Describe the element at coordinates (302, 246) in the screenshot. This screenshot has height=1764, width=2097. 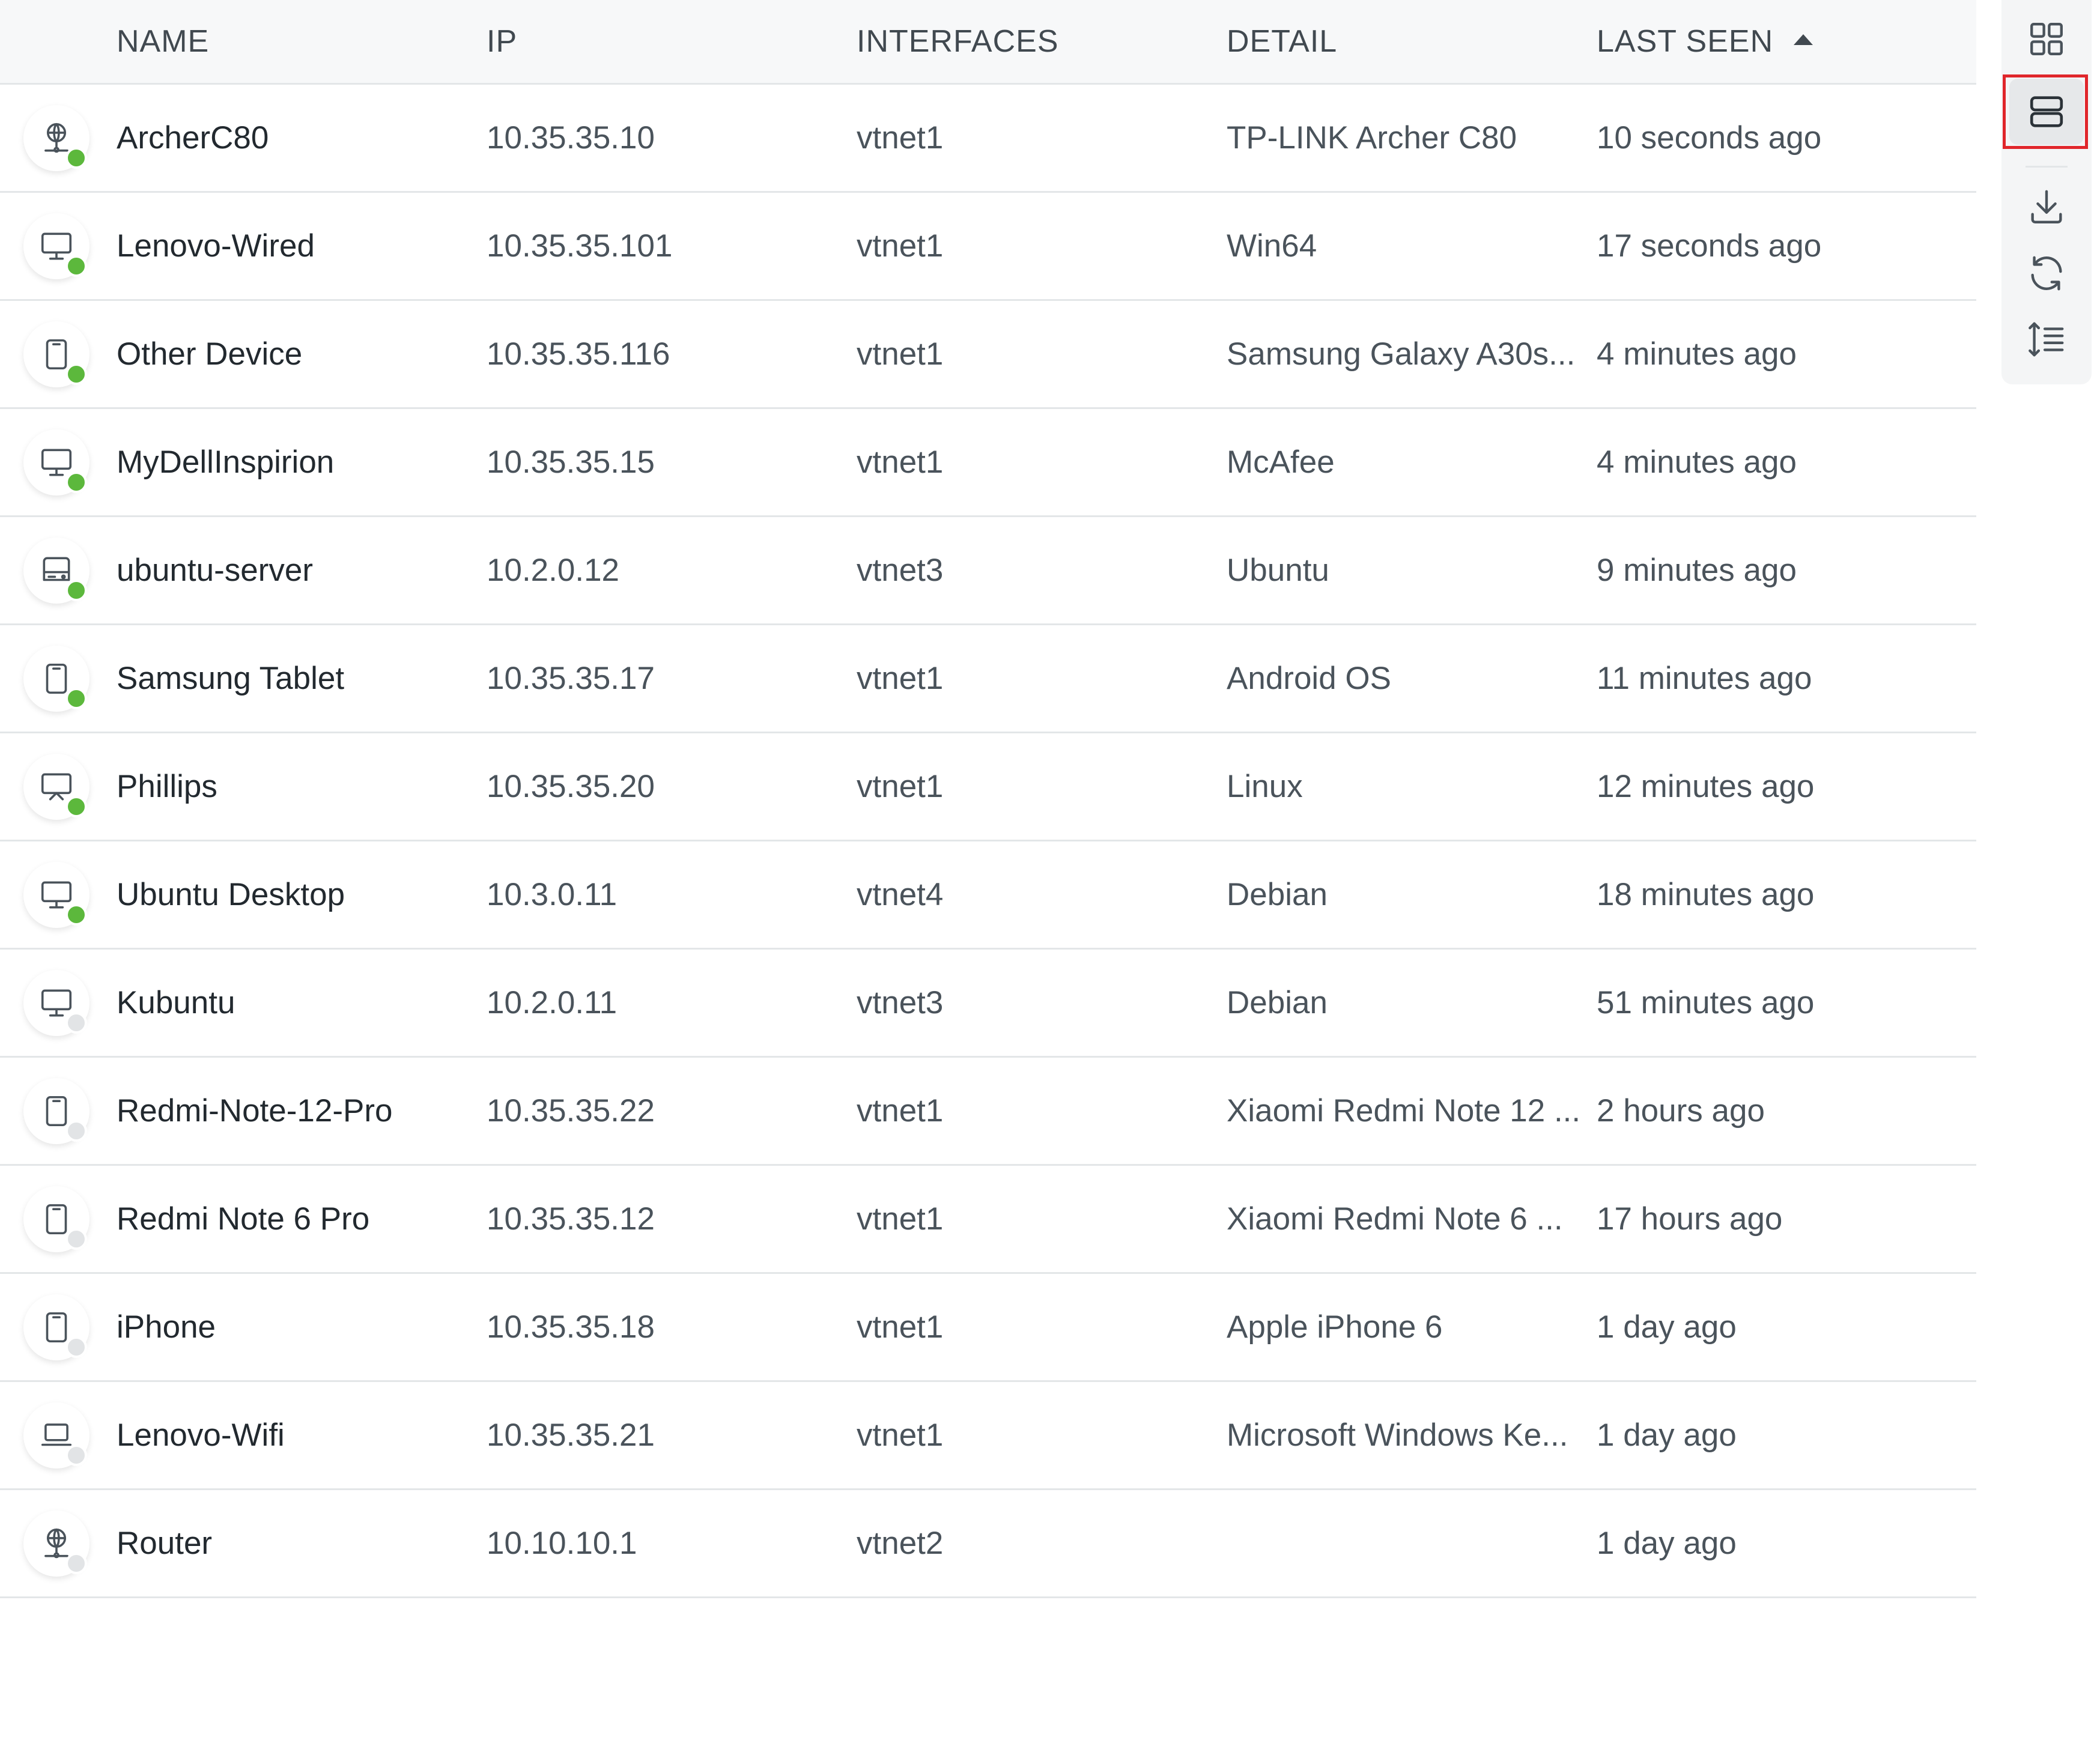
I see `device-name: Lenovo-Wired` at that location.